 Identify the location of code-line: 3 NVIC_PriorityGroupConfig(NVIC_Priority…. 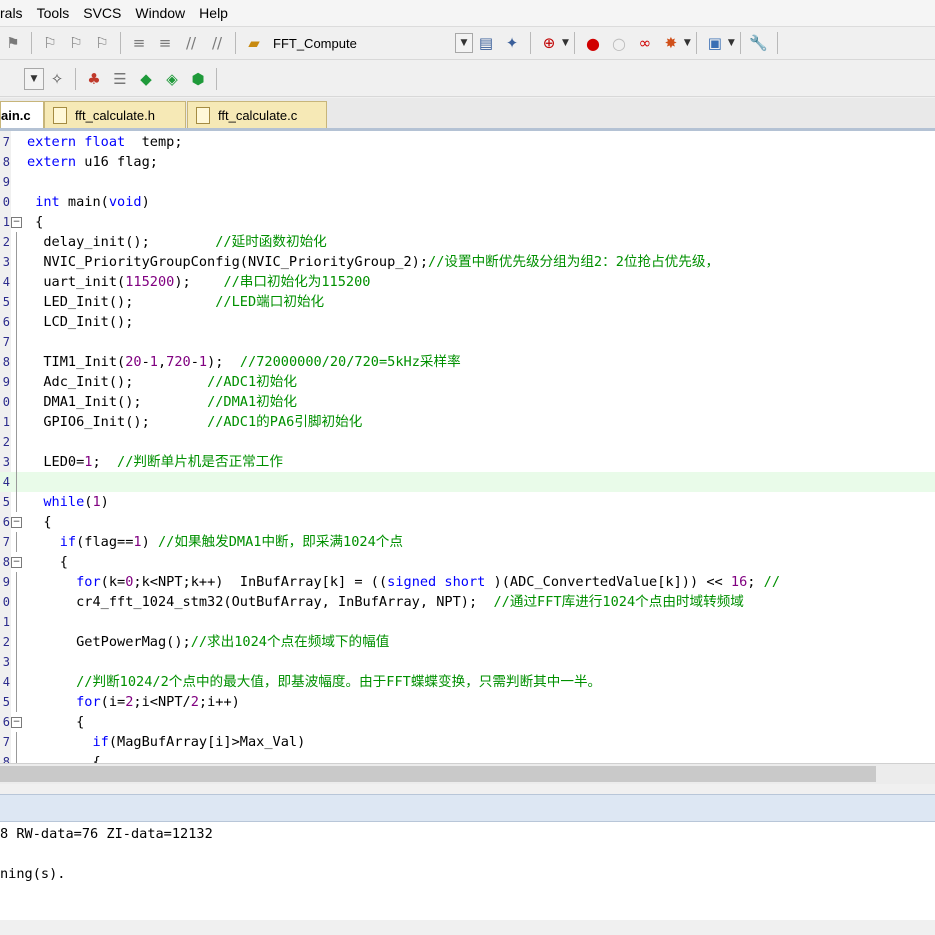
(467, 262).